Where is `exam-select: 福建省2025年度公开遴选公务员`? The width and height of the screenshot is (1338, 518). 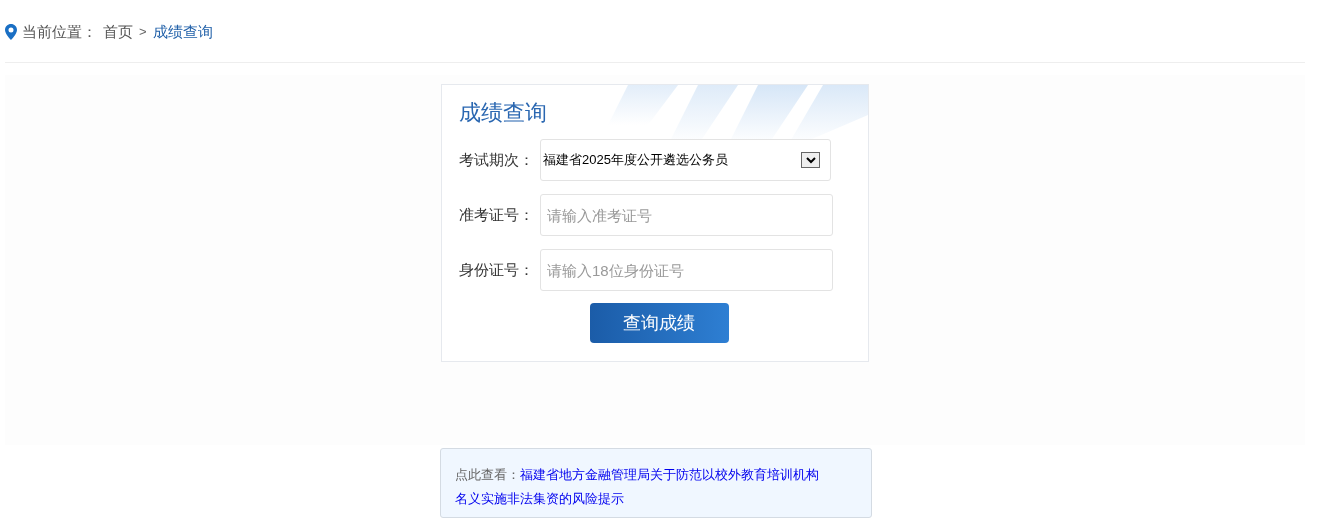 exam-select: 福建省2025年度公开遴选公务员 is located at coordinates (685, 160).